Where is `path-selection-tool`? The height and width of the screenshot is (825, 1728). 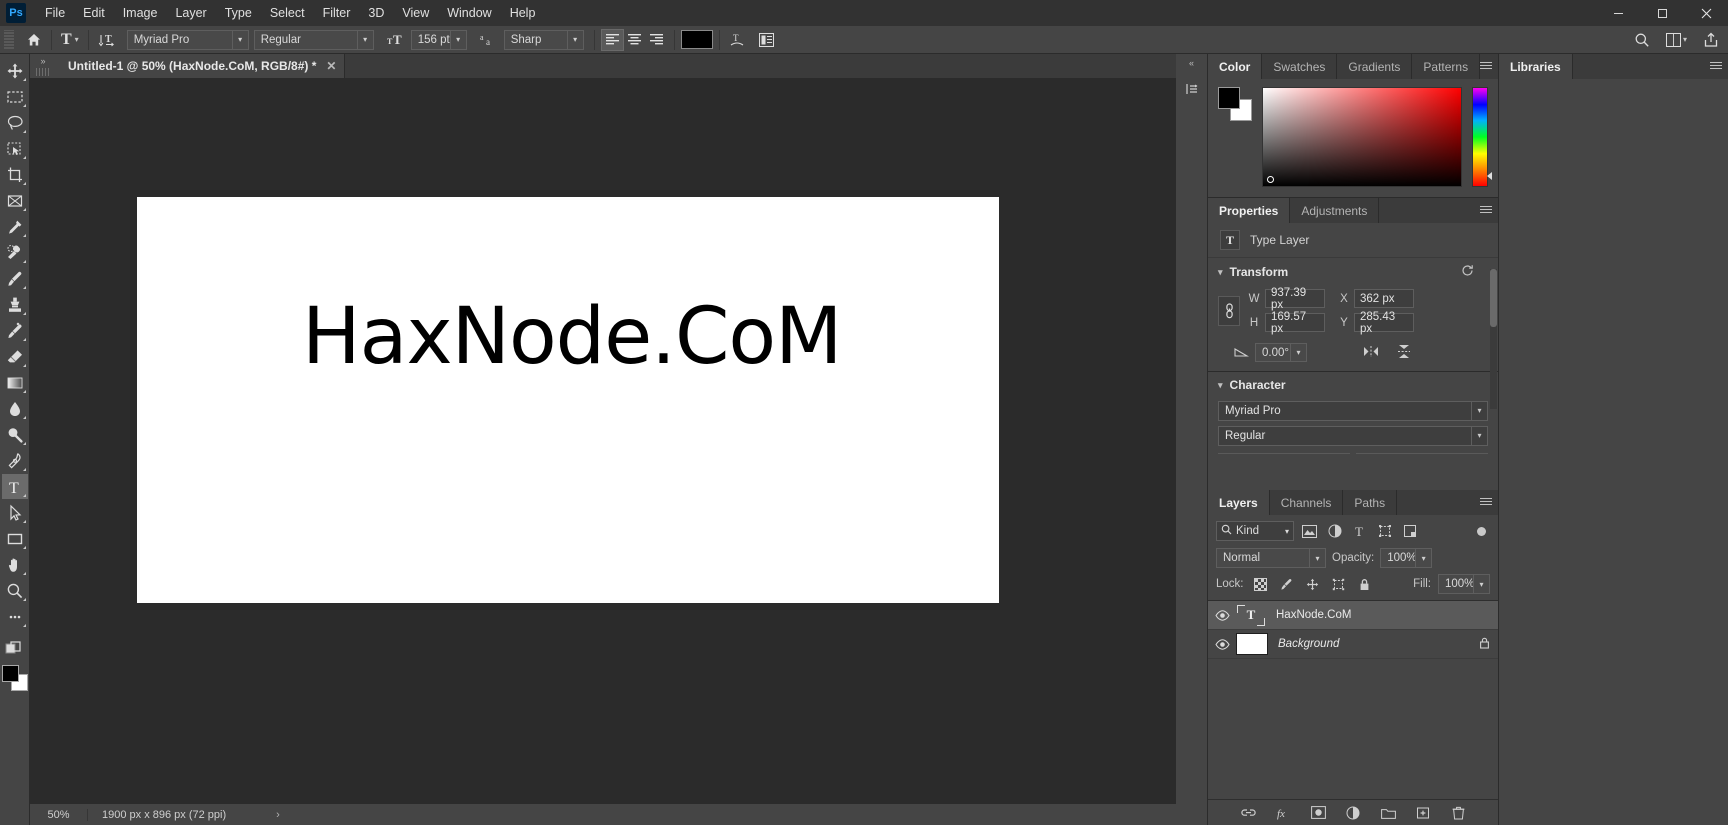
path-selection-tool is located at coordinates (15, 512).